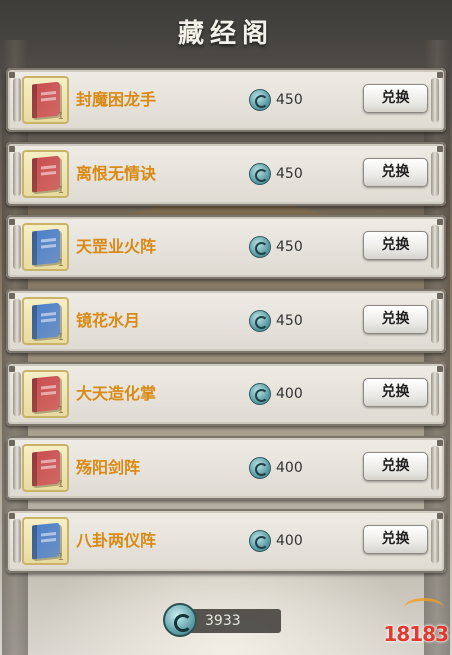 This screenshot has height=655, width=452. What do you see at coordinates (226, 100) in the screenshot?
I see `scripture-item: 1 封魔困龙手 450 兑换` at bounding box center [226, 100].